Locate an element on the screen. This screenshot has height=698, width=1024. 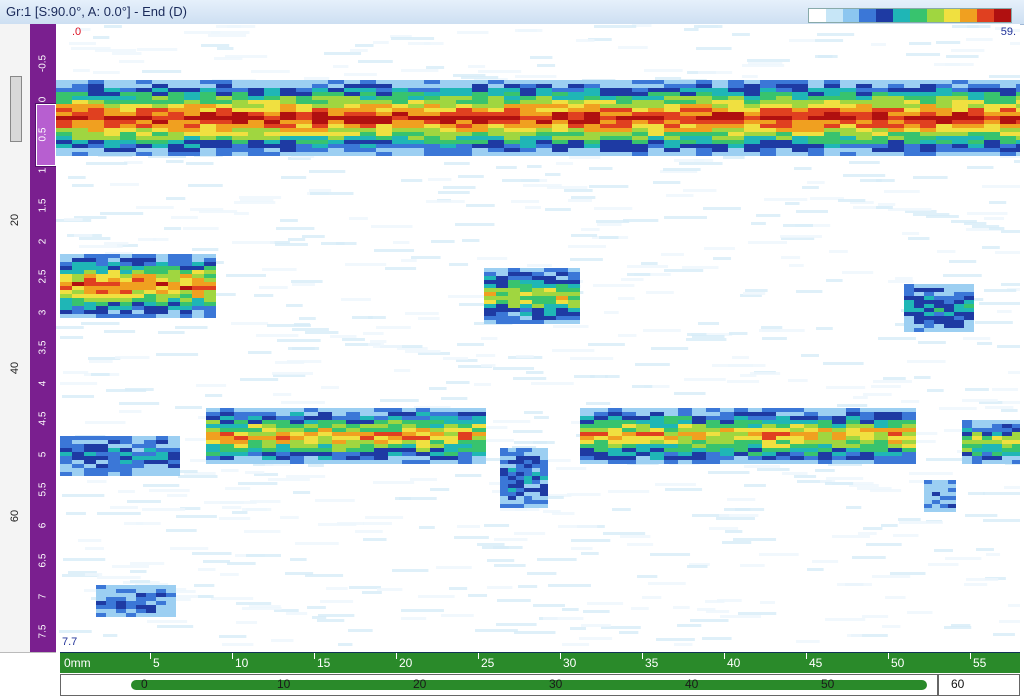
vertical-ruler-tick: 2.5 is located at coordinates (43, 276).